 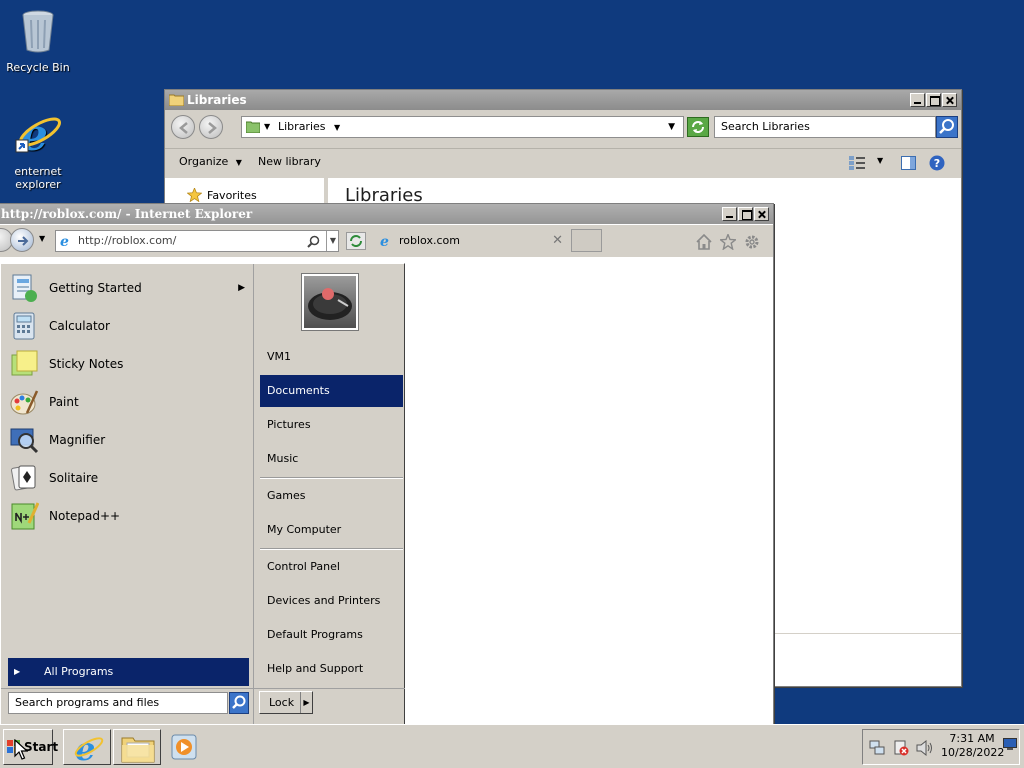 What do you see at coordinates (239, 703) in the screenshot?
I see `start-search-button` at bounding box center [239, 703].